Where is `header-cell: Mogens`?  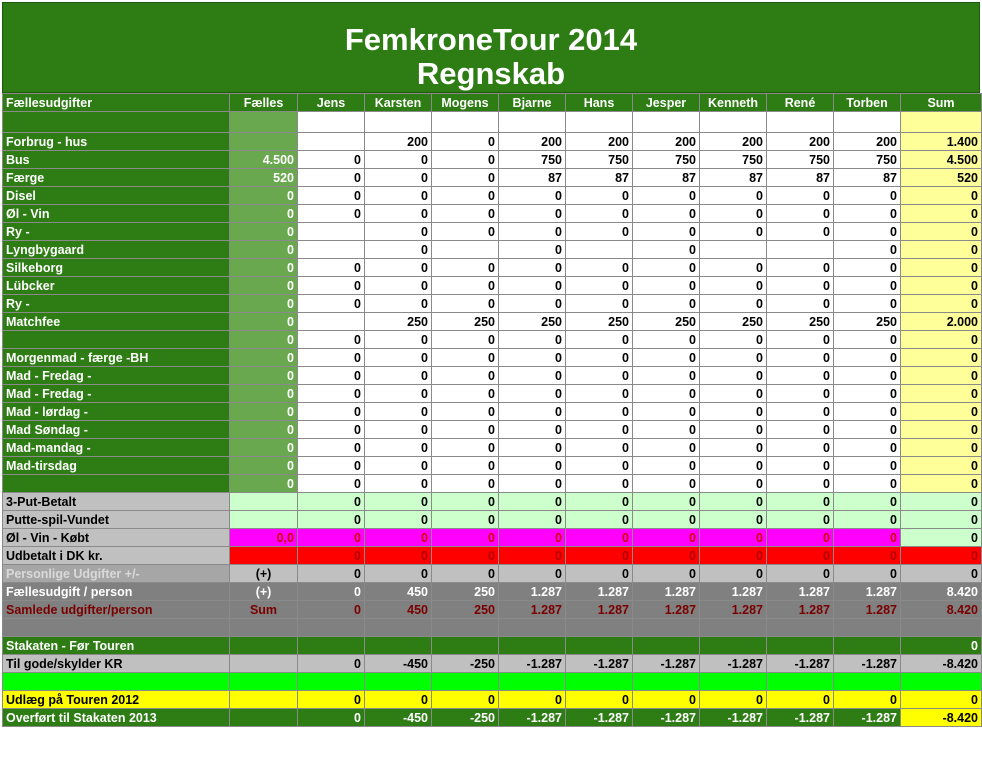 header-cell: Mogens is located at coordinates (465, 102).